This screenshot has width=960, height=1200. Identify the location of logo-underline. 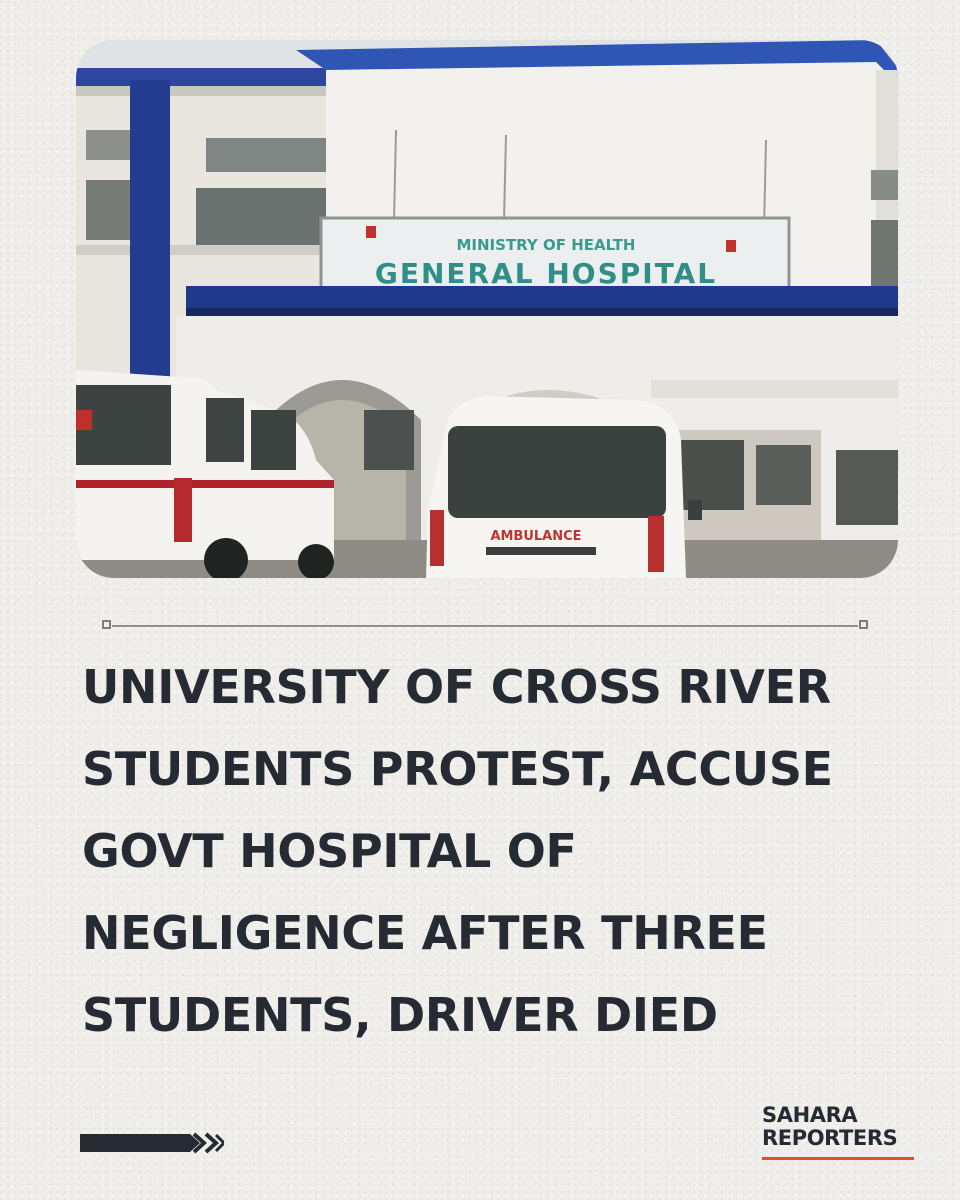
(838, 1158).